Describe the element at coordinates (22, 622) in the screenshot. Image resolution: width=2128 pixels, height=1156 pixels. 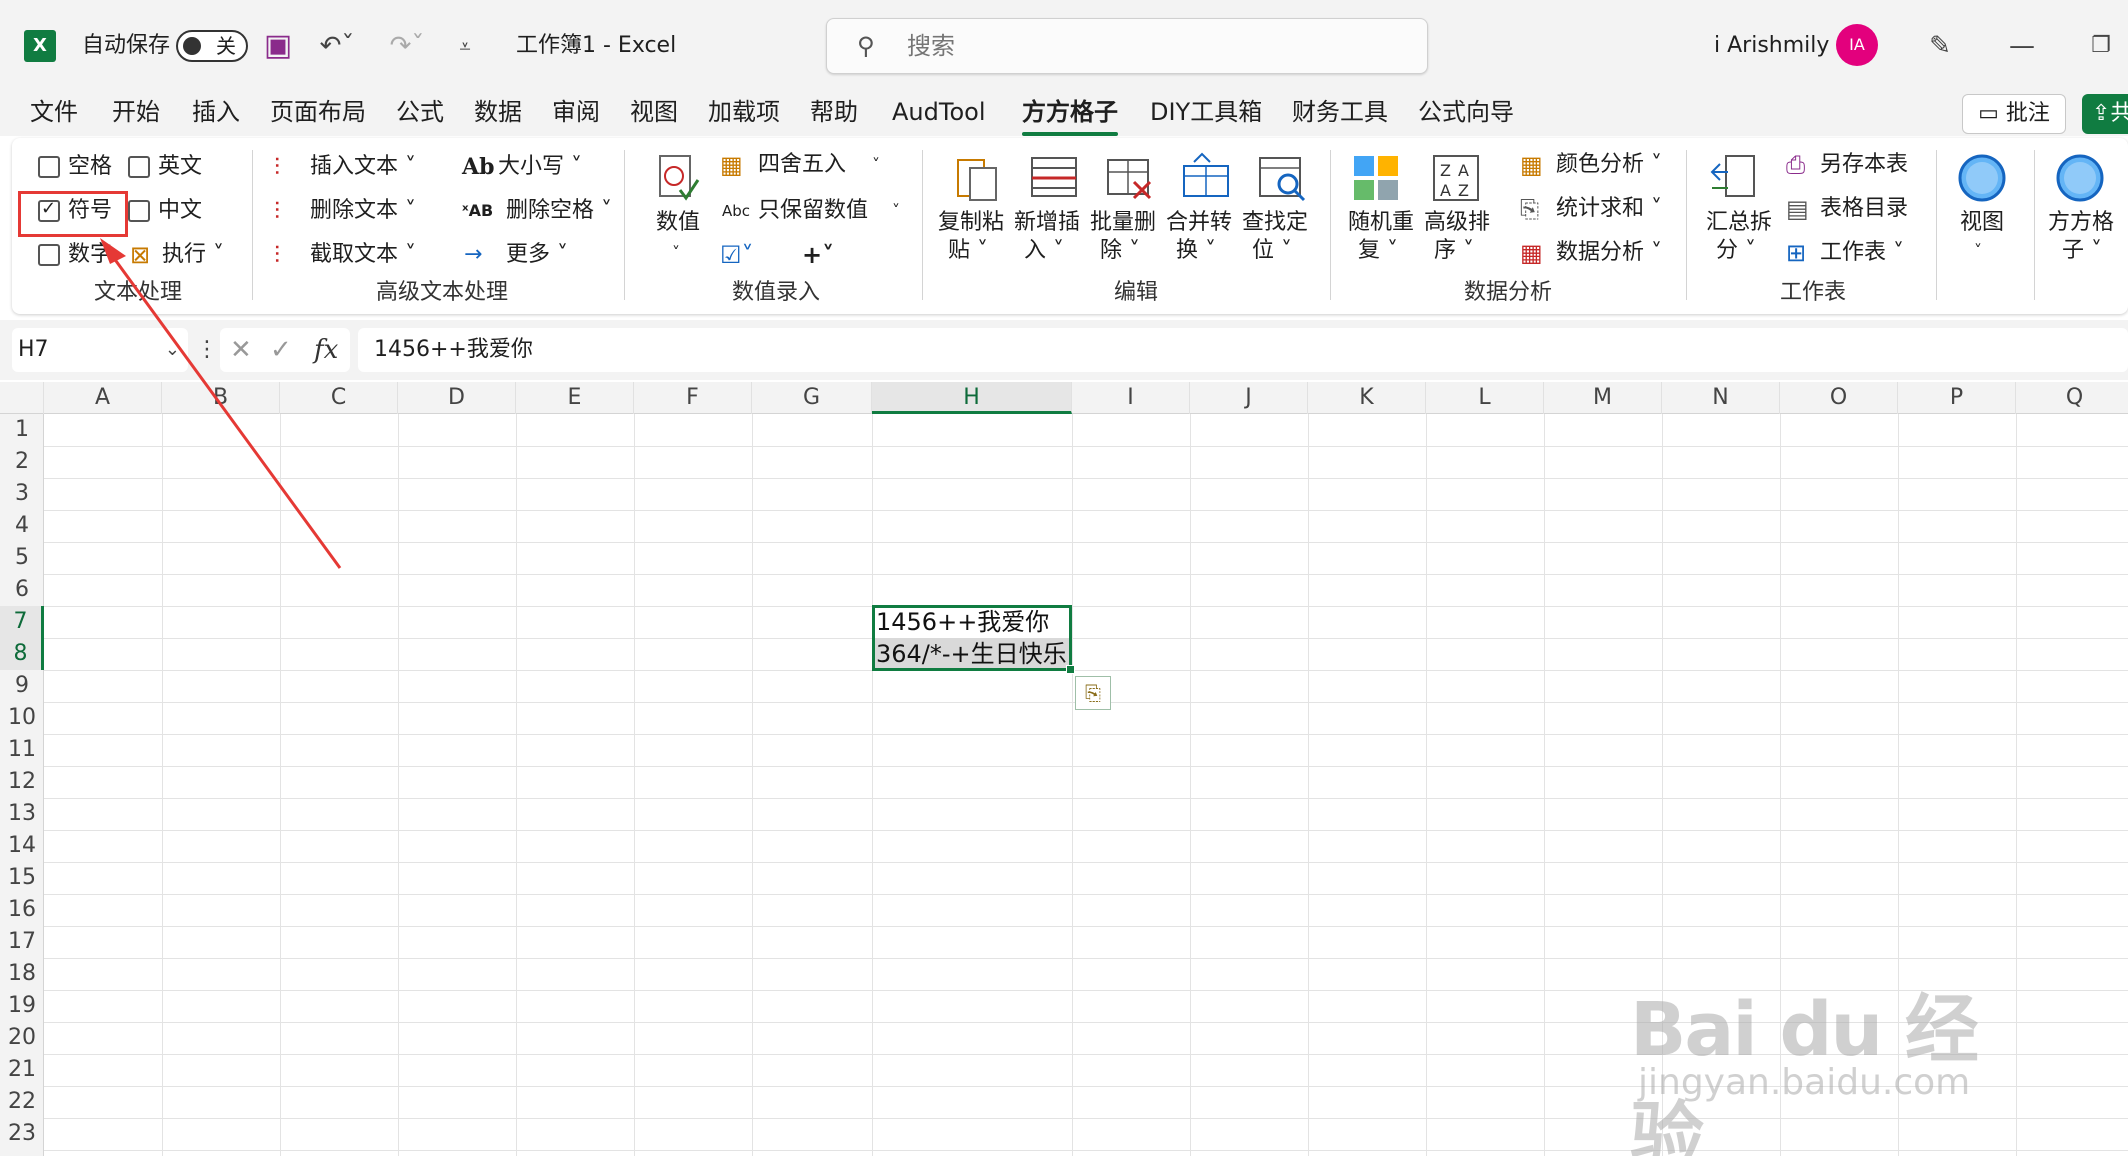
I see `row-header: 7` at that location.